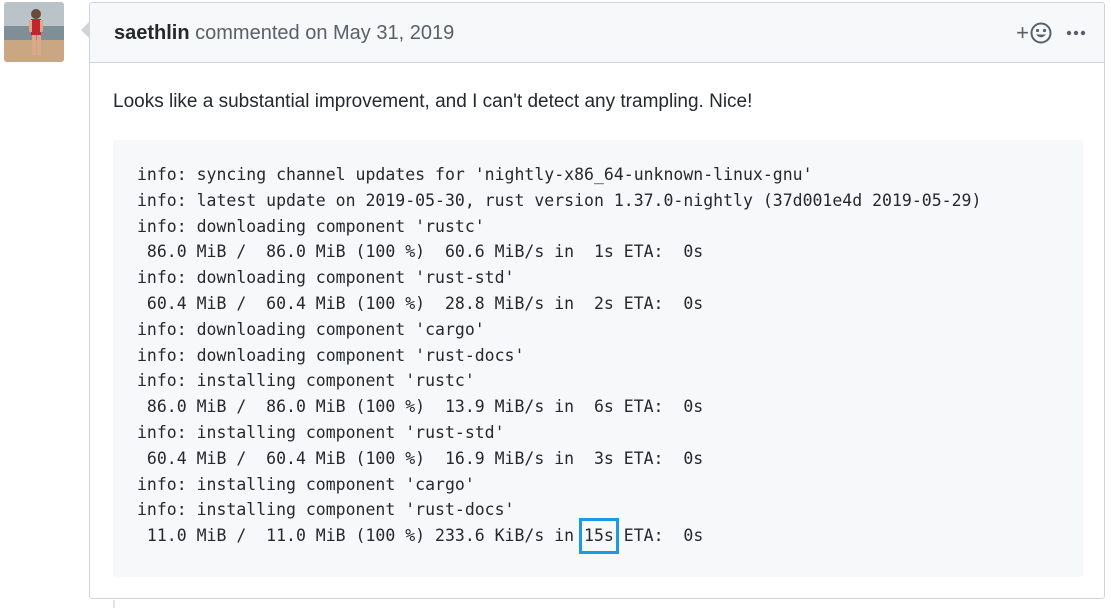 This screenshot has height=608, width=1111. Describe the element at coordinates (1022, 32) in the screenshot. I see `plus-icon: +` at that location.